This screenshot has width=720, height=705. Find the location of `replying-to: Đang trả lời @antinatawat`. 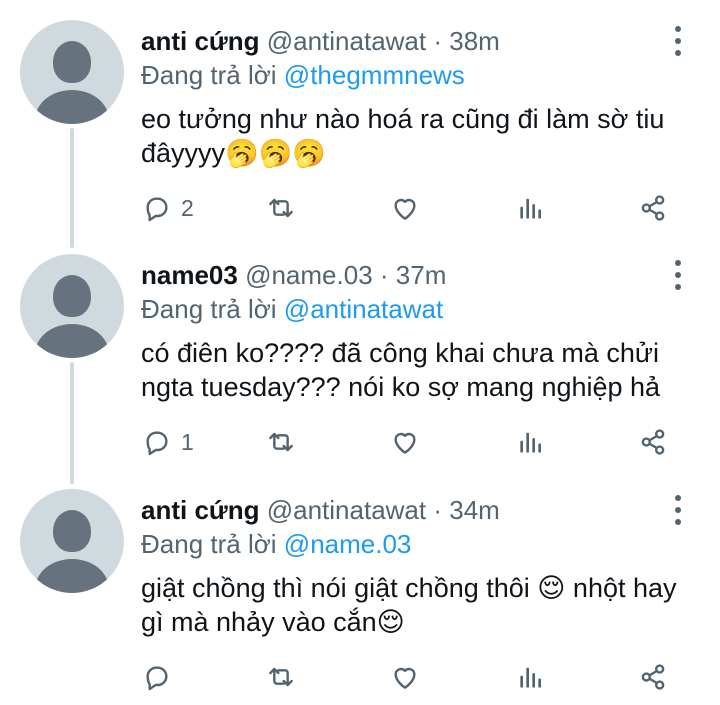

replying-to: Đang trả lời @antinatawat is located at coordinates (292, 309).